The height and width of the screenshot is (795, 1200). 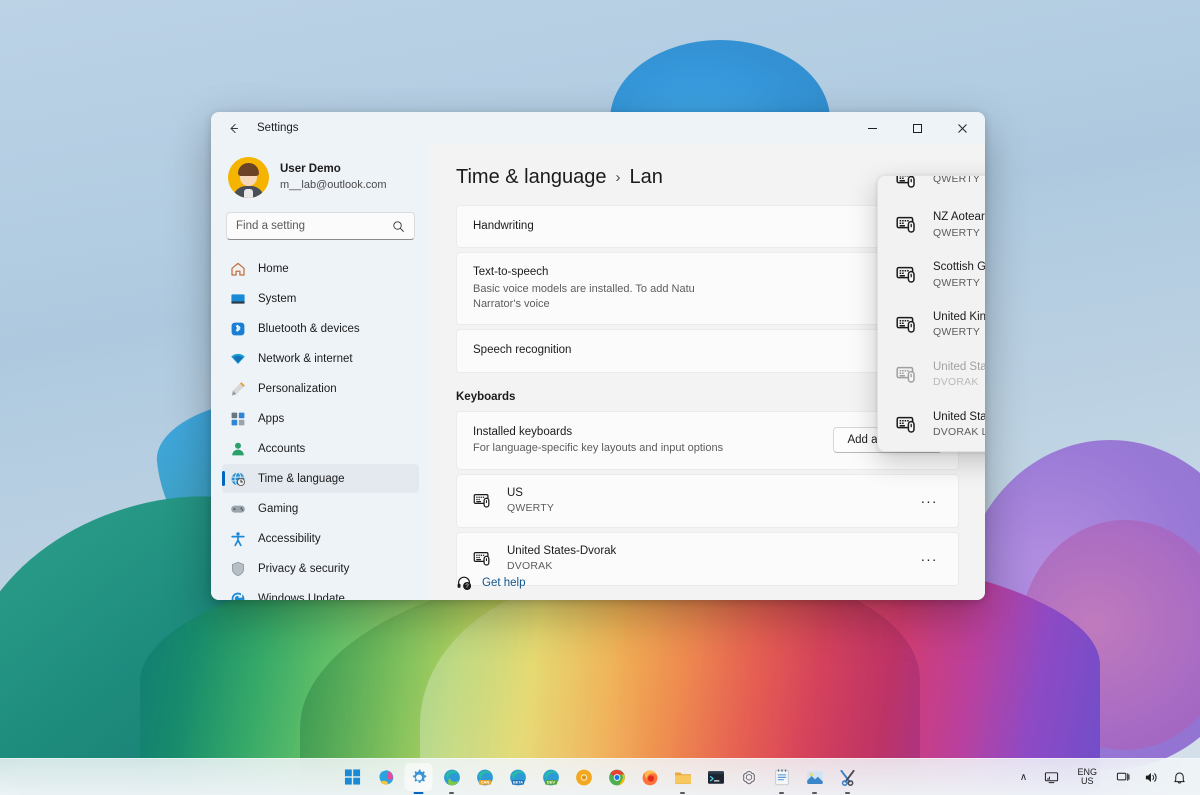 What do you see at coordinates (309, 328) in the screenshot?
I see `sidebar-item-label: Bluetooth & devices` at bounding box center [309, 328].